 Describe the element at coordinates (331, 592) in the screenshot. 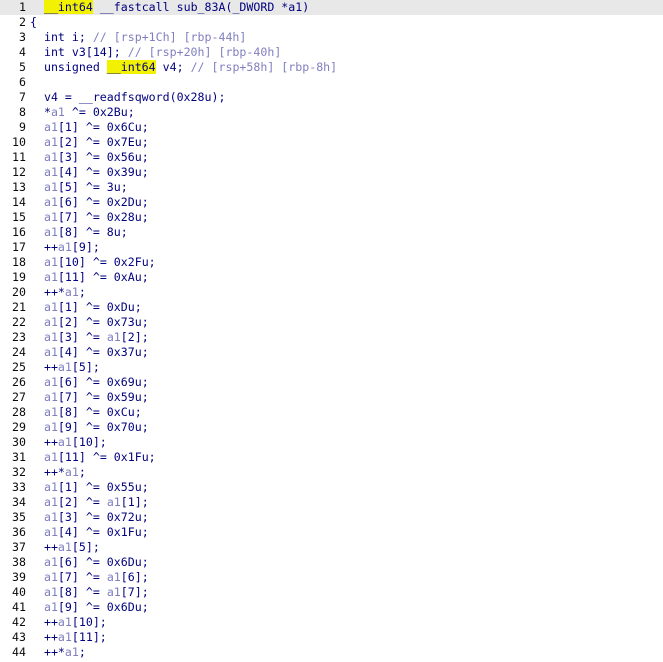

I see `code-line: 40 a1[8] ^= a1[7];` at that location.